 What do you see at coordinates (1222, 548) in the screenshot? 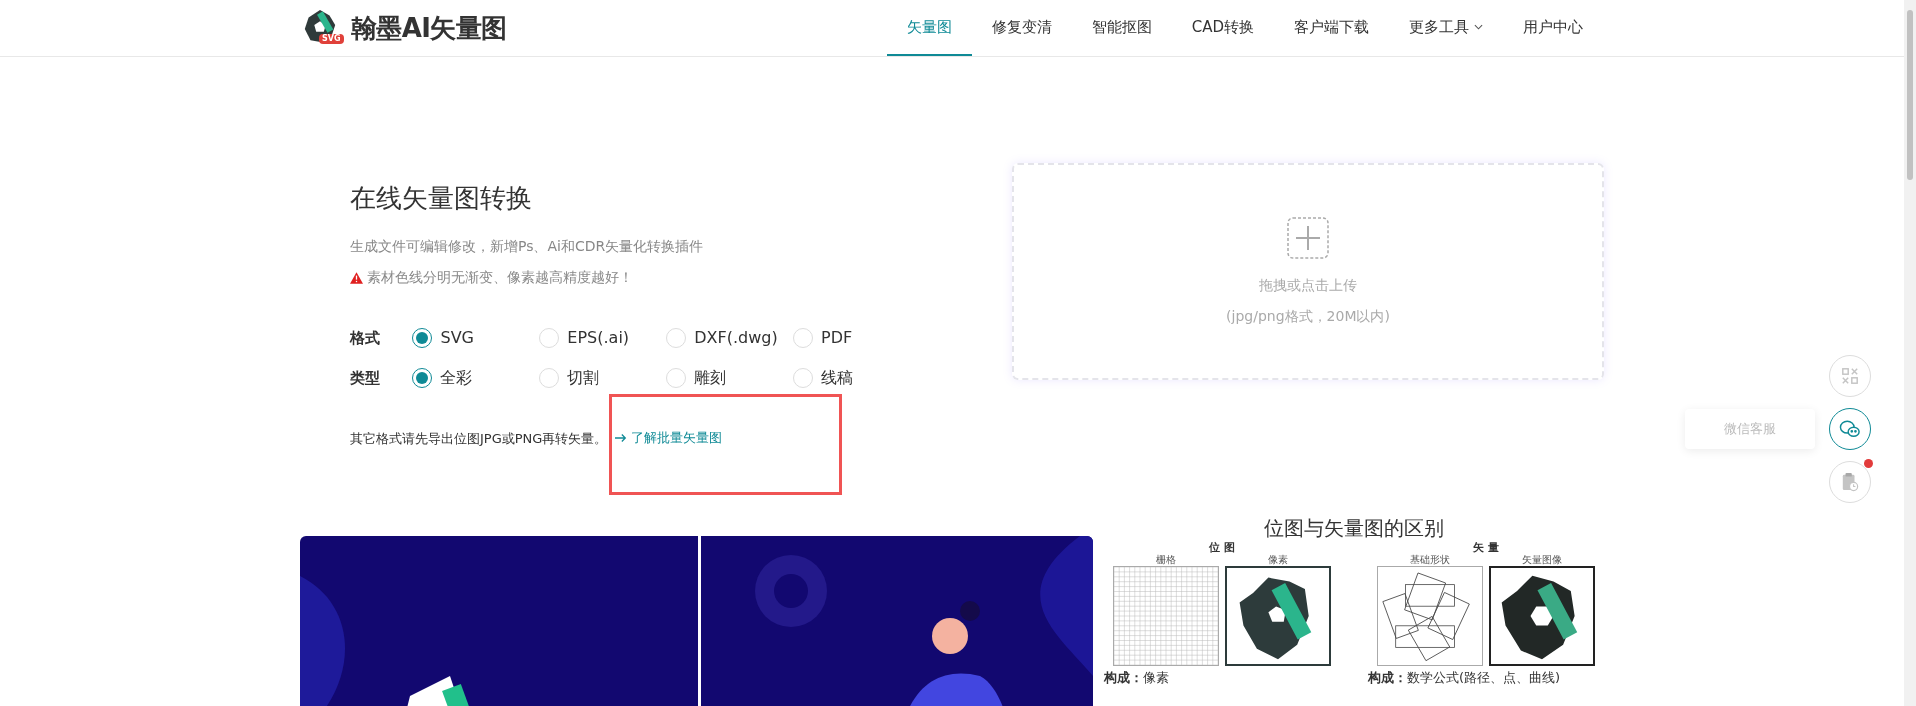
I see `panel-heading: 位 图` at bounding box center [1222, 548].